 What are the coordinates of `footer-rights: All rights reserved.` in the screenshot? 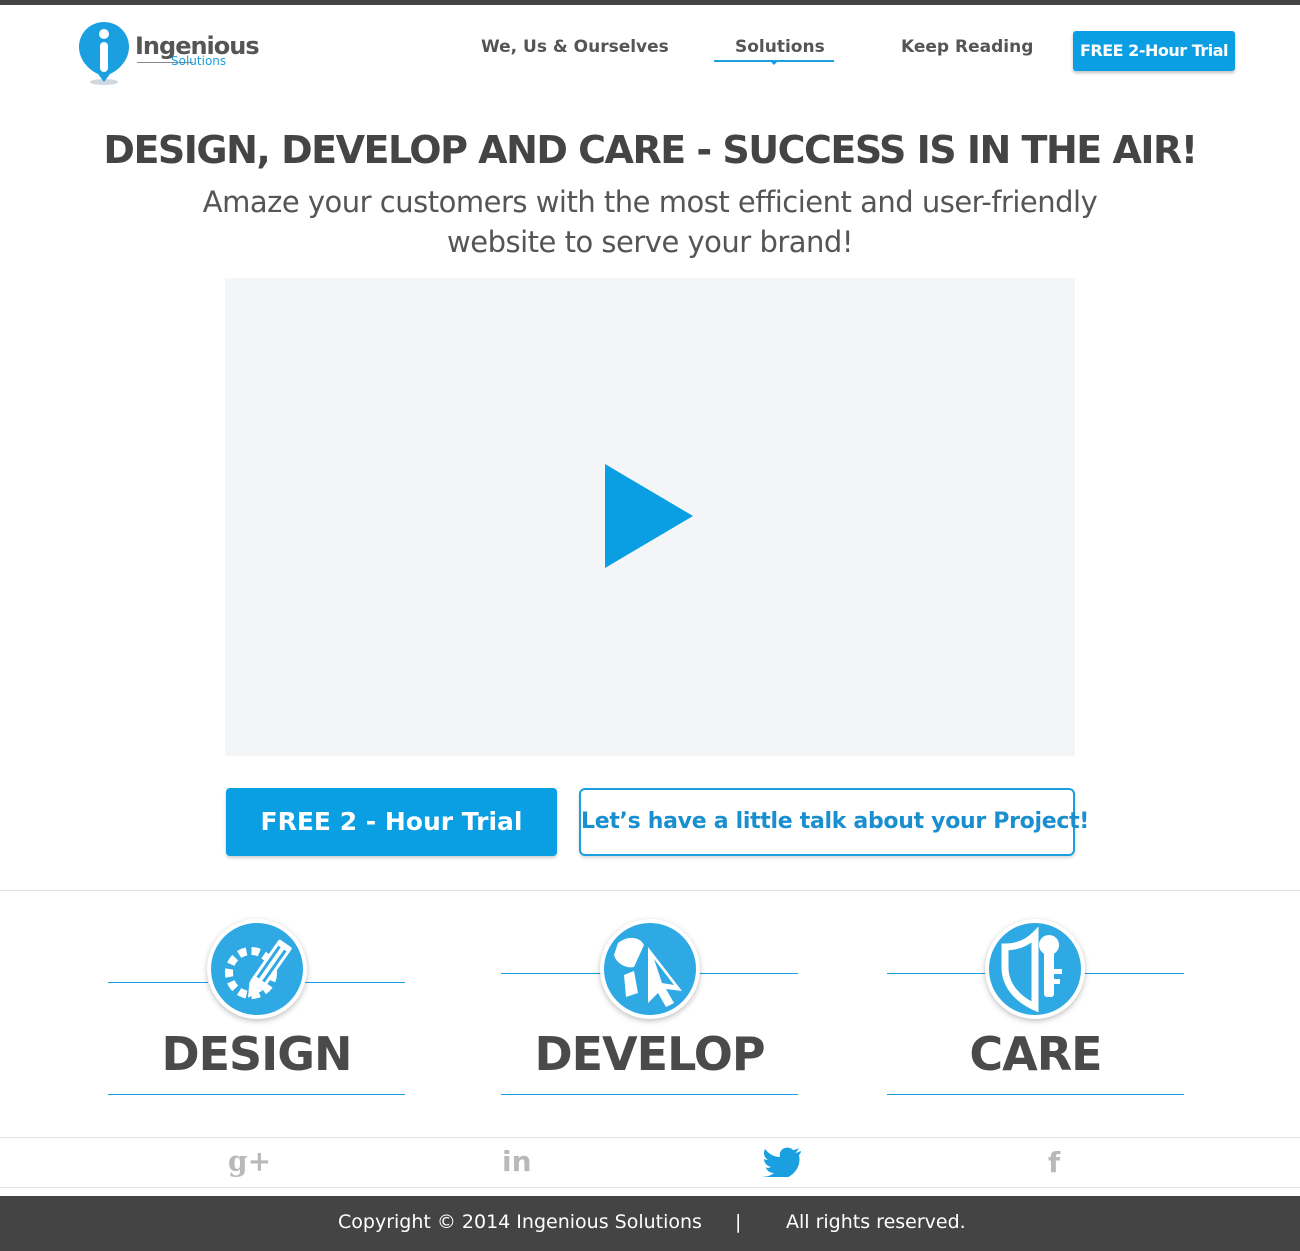 It's located at (876, 1222).